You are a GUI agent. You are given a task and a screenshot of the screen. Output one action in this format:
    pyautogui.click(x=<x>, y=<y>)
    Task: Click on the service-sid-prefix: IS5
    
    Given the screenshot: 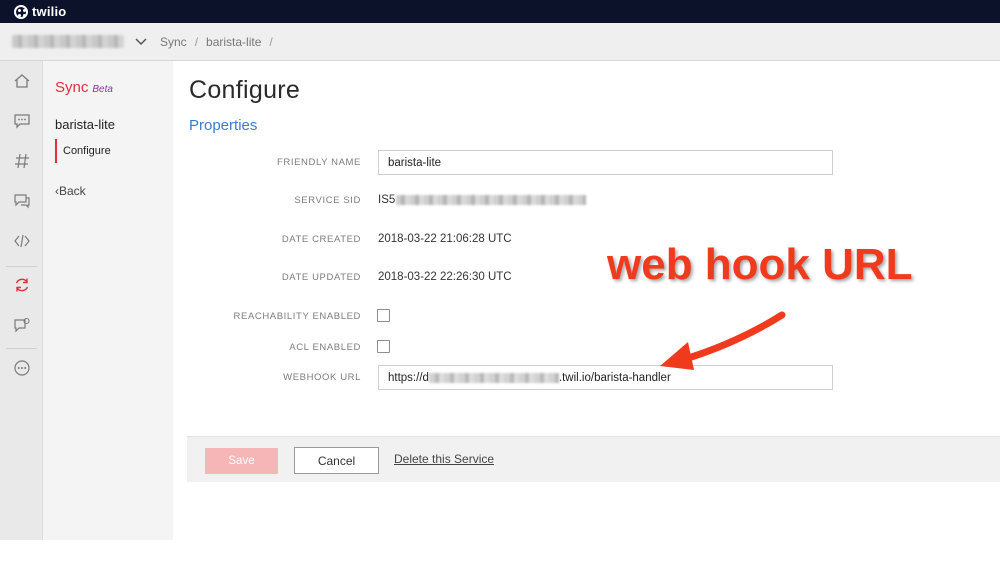 What is the action you would take?
    pyautogui.click(x=387, y=200)
    